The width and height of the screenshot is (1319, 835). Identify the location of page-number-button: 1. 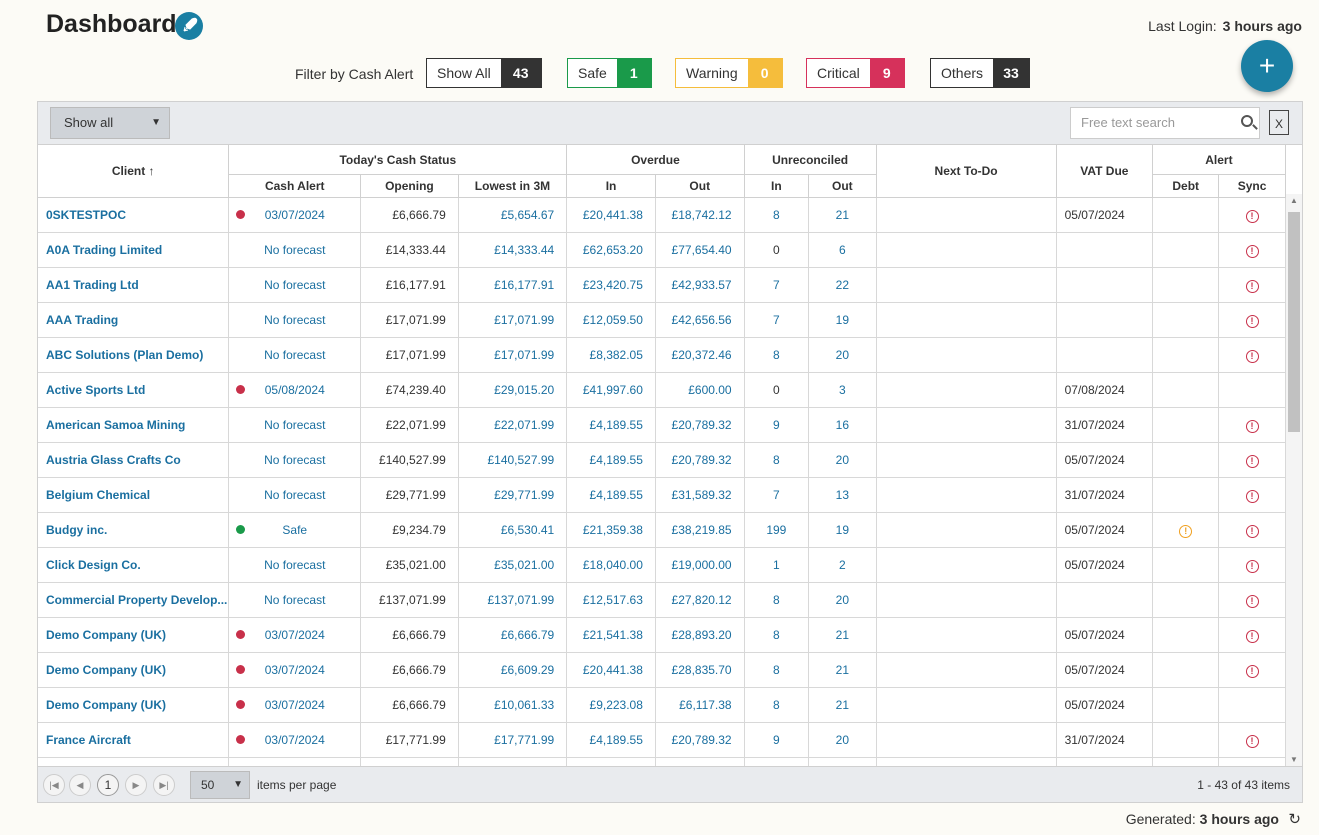
(108, 785).